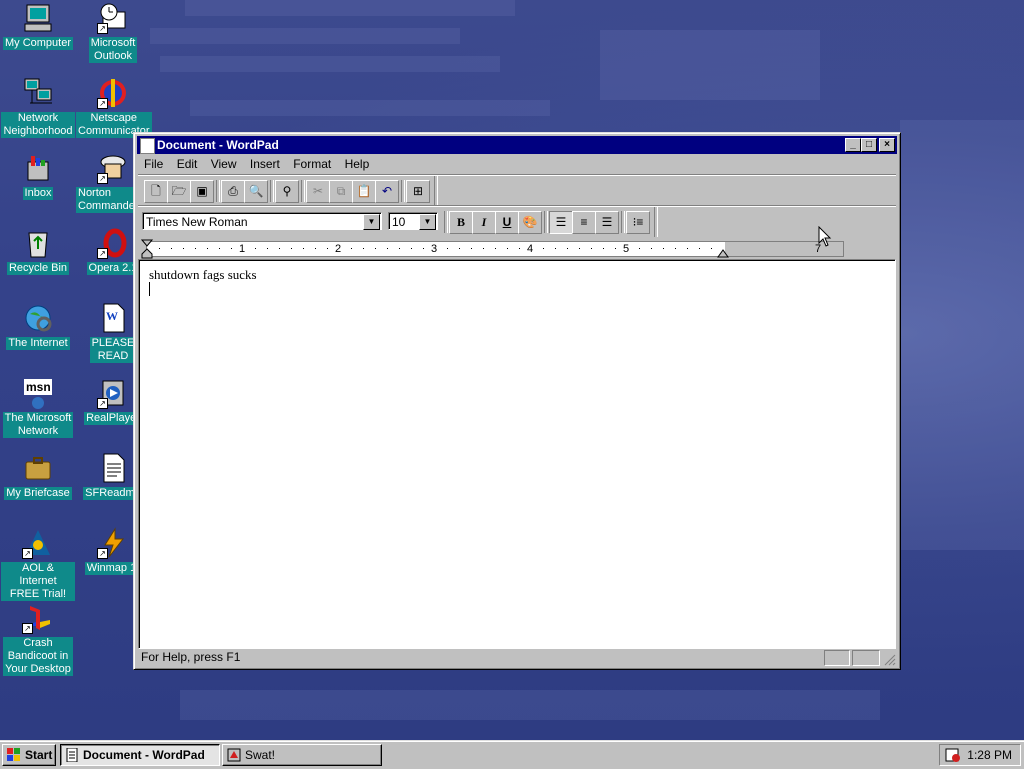 The image size is (1024, 769). What do you see at coordinates (869, 145) in the screenshot?
I see `maximize-button: □` at bounding box center [869, 145].